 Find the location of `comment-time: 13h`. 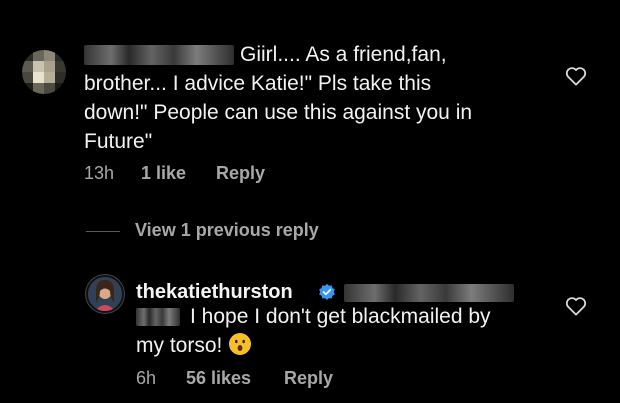

comment-time: 13h is located at coordinates (99, 173).